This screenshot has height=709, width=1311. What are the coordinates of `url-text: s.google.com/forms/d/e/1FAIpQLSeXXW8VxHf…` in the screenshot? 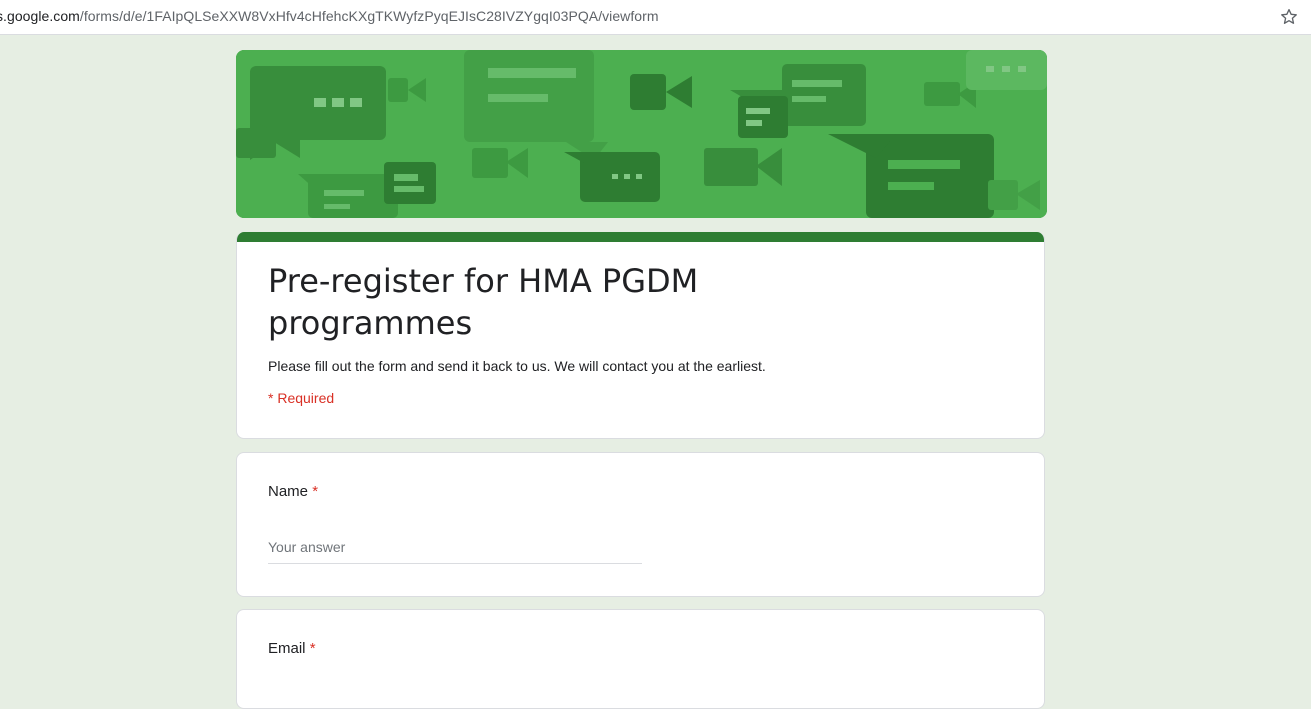 It's located at (329, 16).